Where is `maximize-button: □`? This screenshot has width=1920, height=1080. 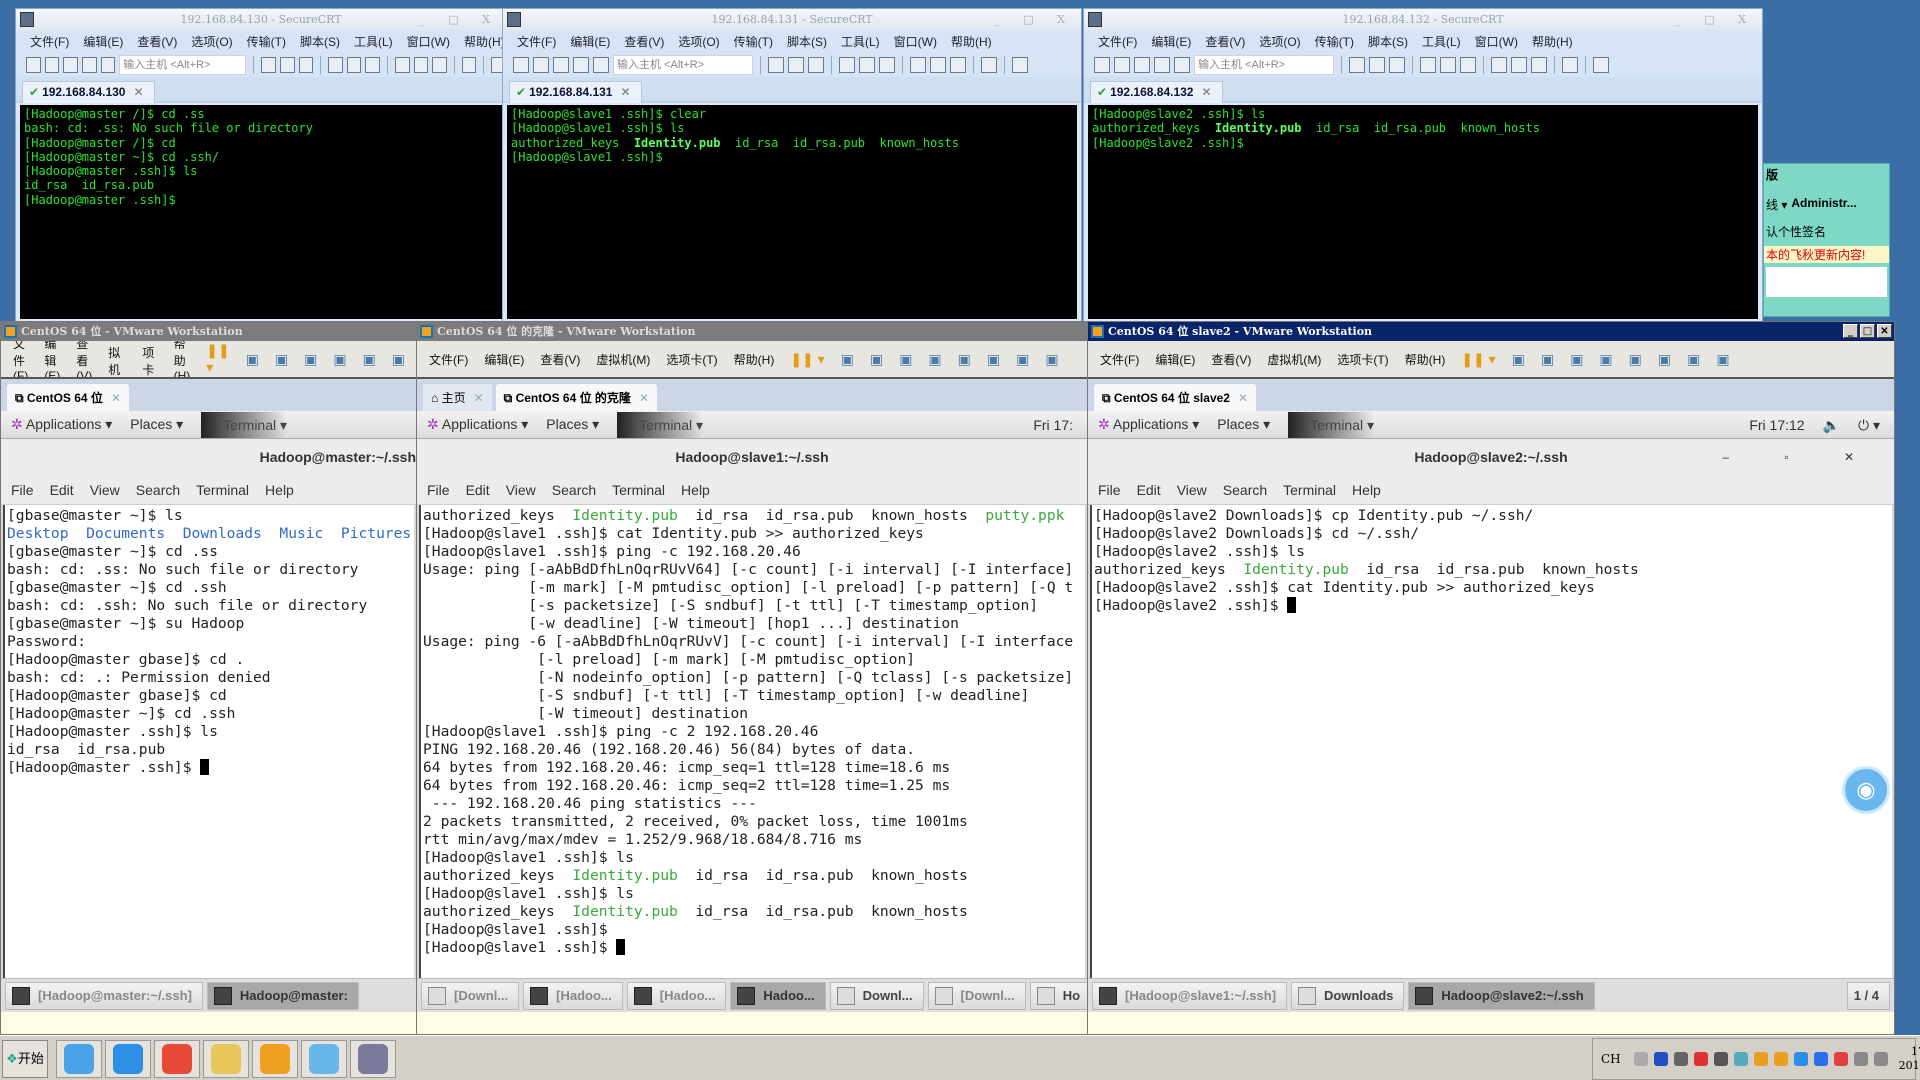 maximize-button: □ is located at coordinates (1867, 331).